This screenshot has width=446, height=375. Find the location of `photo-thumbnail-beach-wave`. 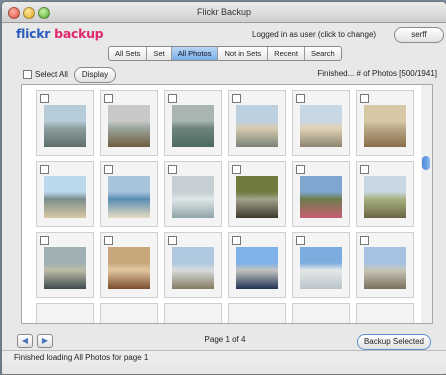

photo-thumbnail-beach-wave is located at coordinates (129, 197).